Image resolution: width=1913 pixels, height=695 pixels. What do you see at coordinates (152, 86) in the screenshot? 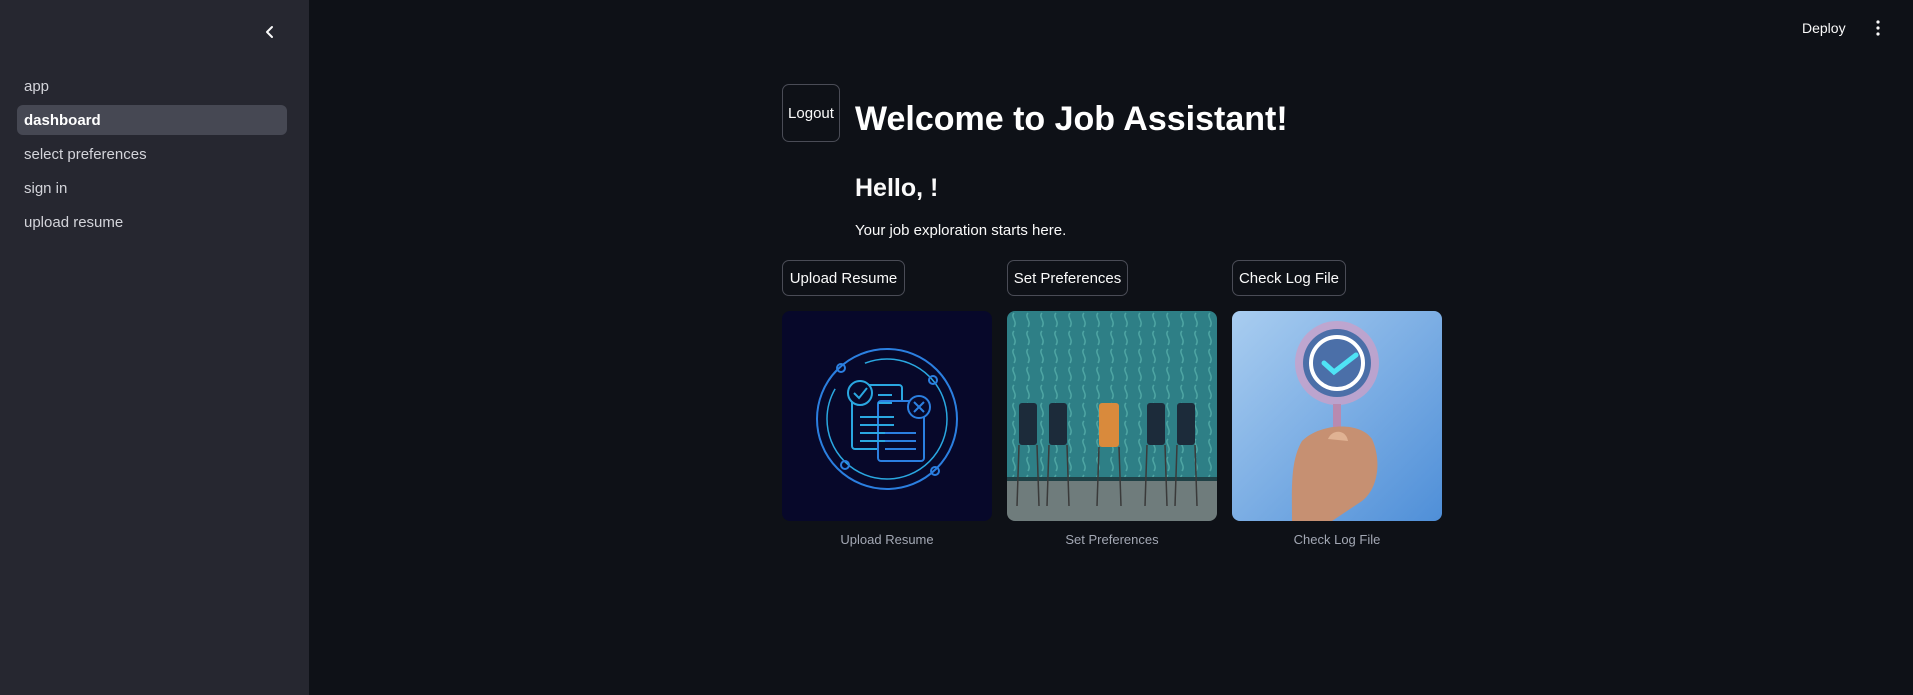
I see `sidebar-item-app: app` at bounding box center [152, 86].